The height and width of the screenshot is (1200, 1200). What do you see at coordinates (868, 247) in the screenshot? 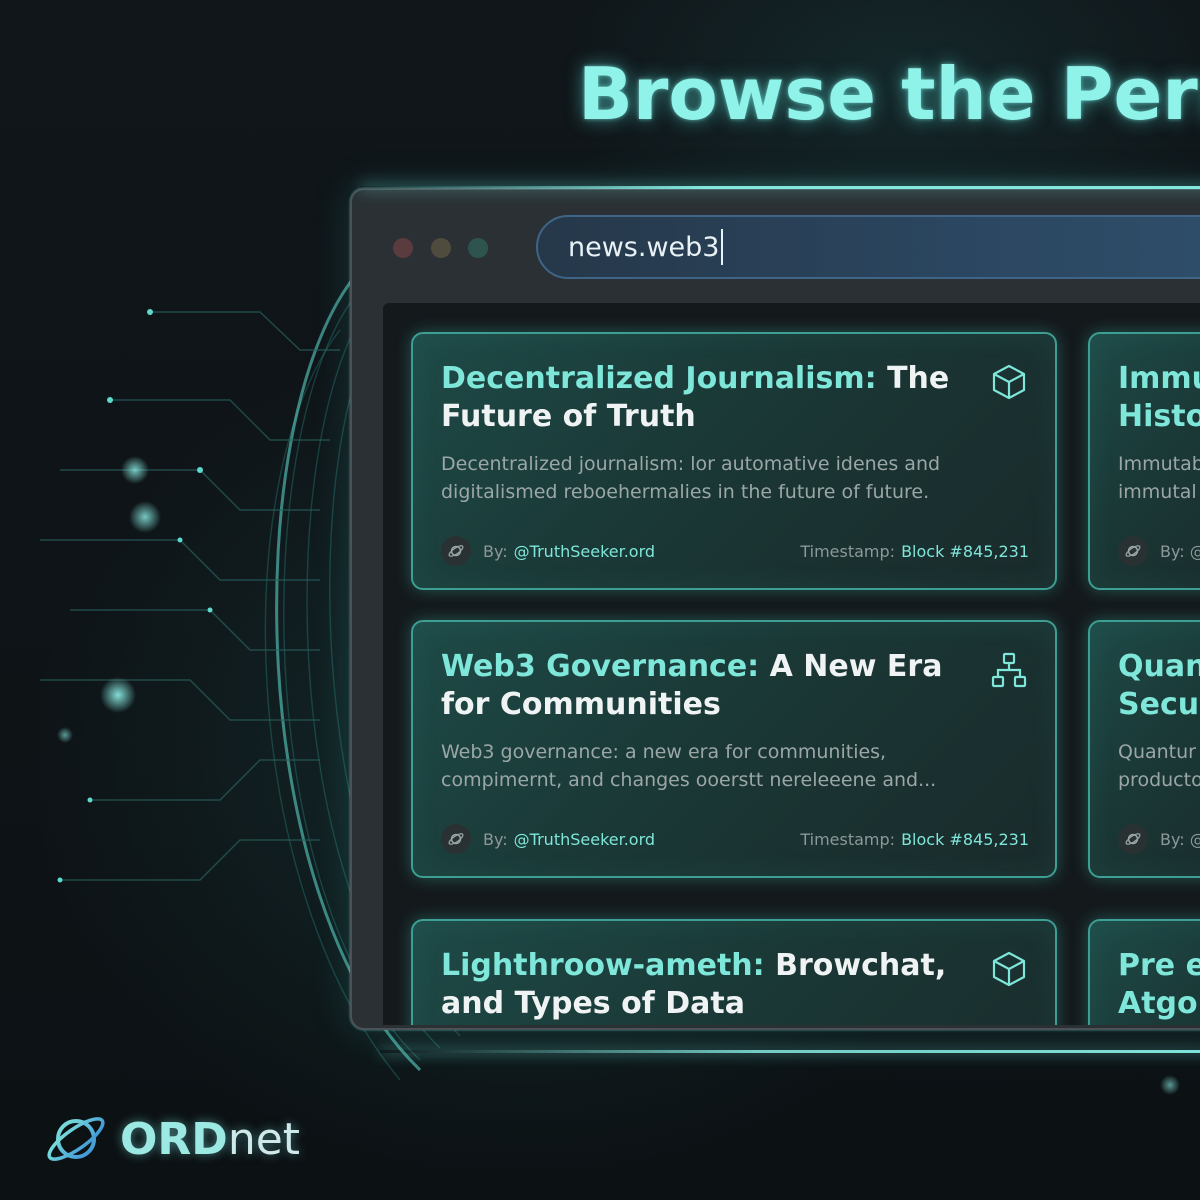
I see `address-bar: news.web3` at bounding box center [868, 247].